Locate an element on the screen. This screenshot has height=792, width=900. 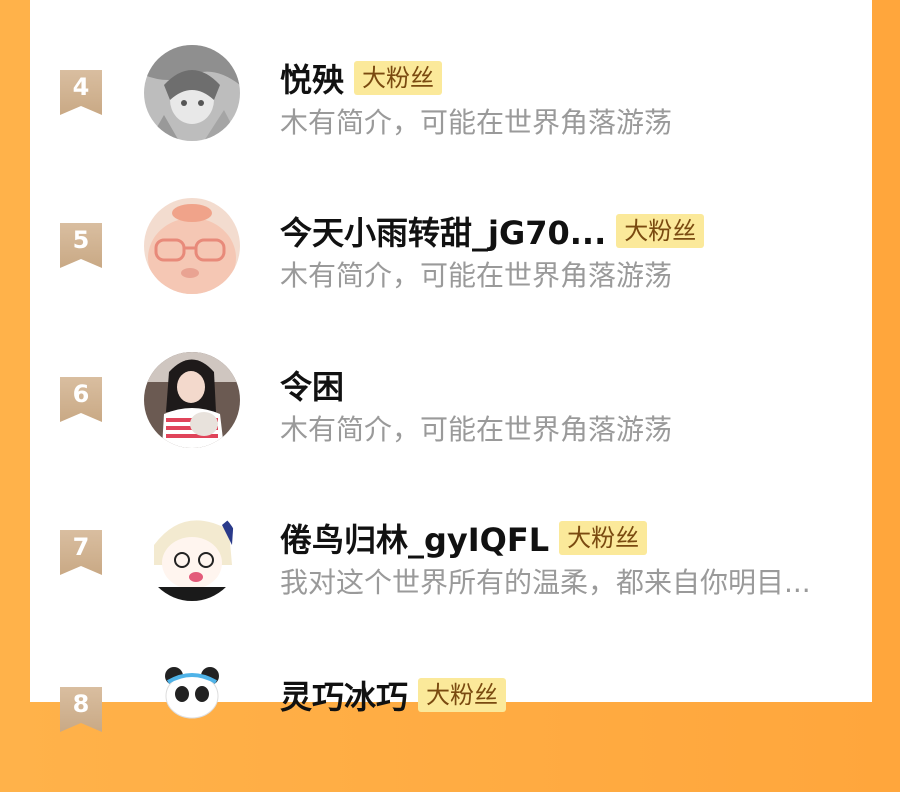
rank-ribbon: 5 is located at coordinates (81, 245).